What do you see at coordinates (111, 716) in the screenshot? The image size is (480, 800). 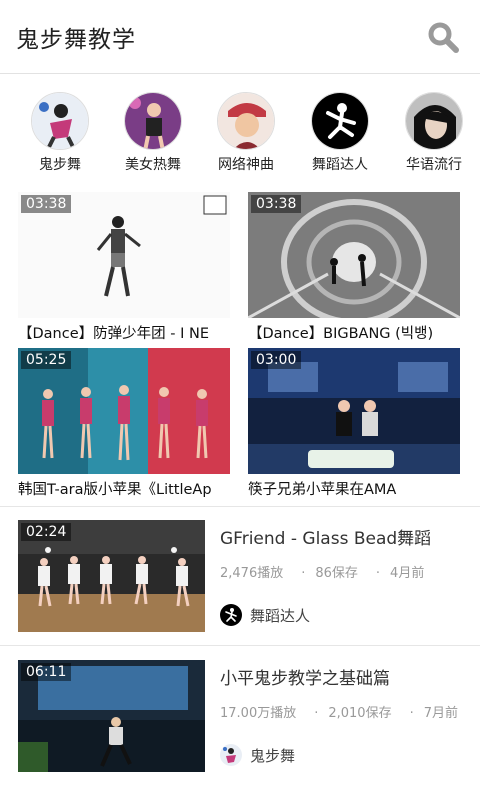 I see `video-thumbnail: 06:11` at bounding box center [111, 716].